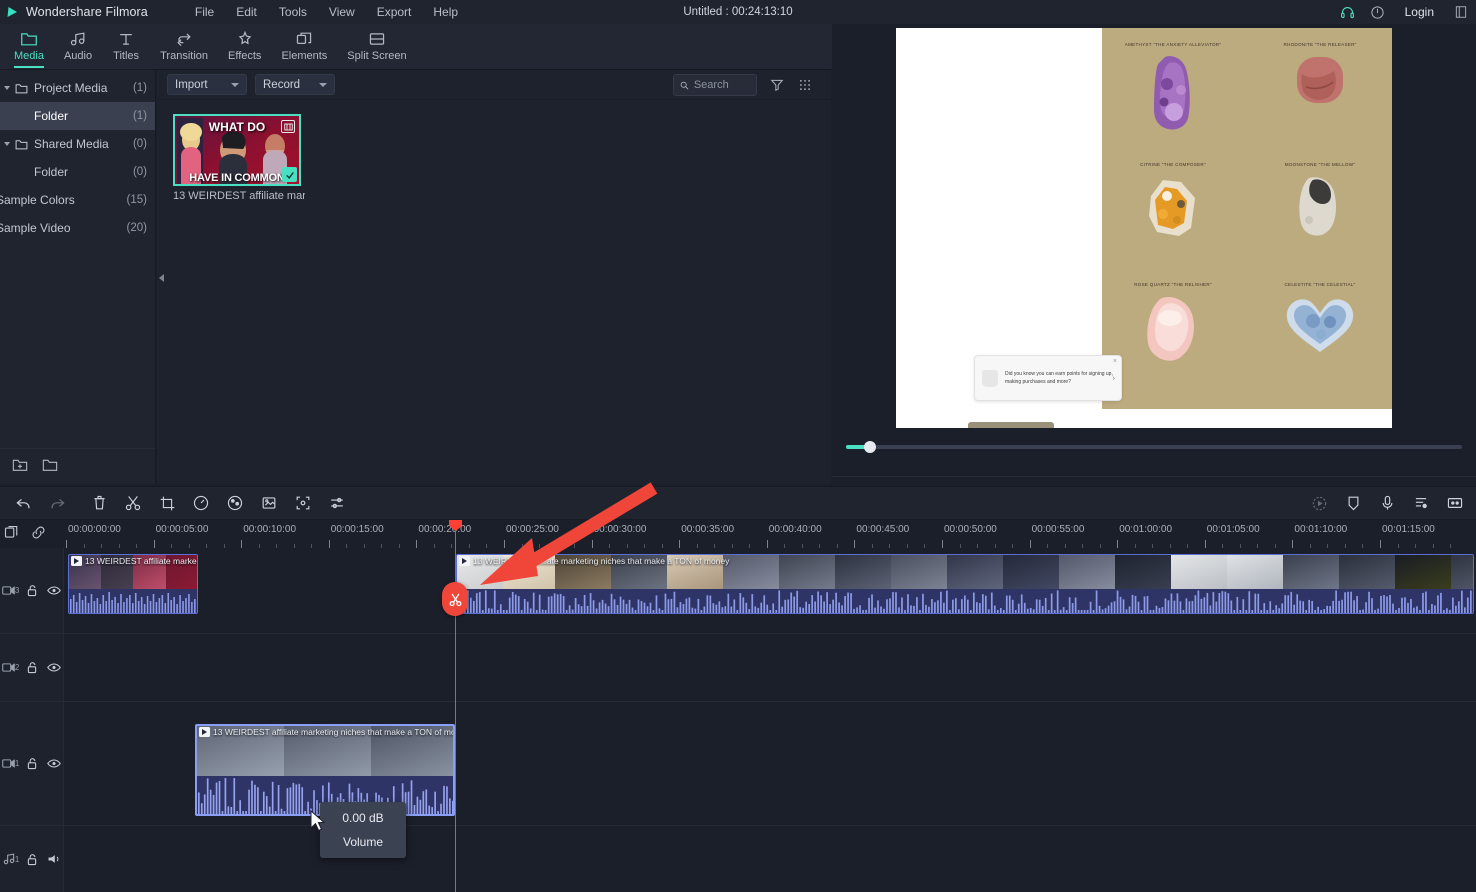 This screenshot has width=1476, height=892. I want to click on tree-item-project-media: Project Media (1), so click(77, 88).